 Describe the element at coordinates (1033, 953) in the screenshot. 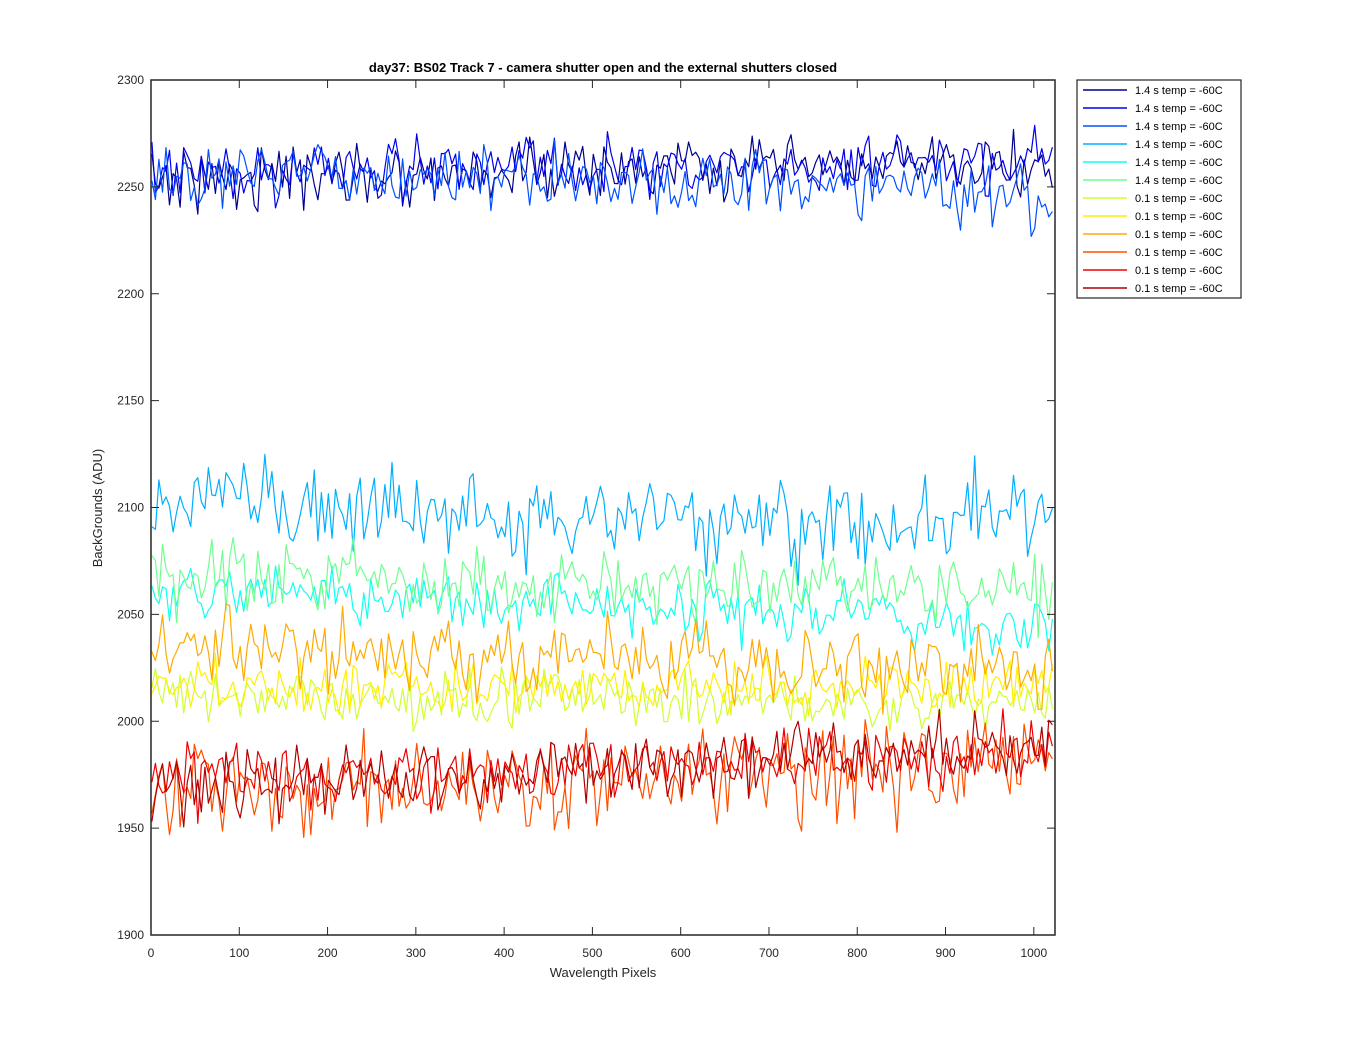

I see `x-tick-label: 1000` at that location.